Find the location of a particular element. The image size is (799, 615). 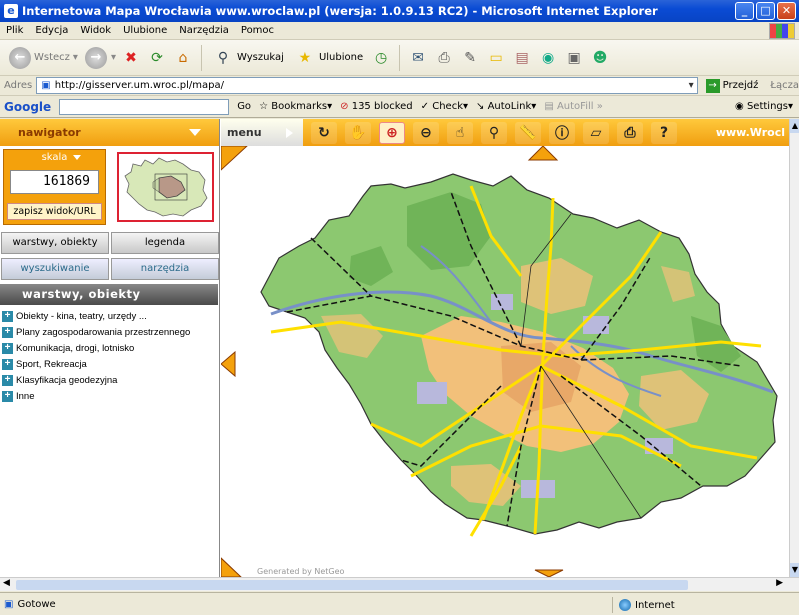

favorites-button: ★ Ulubione is located at coordinates (328, 58).